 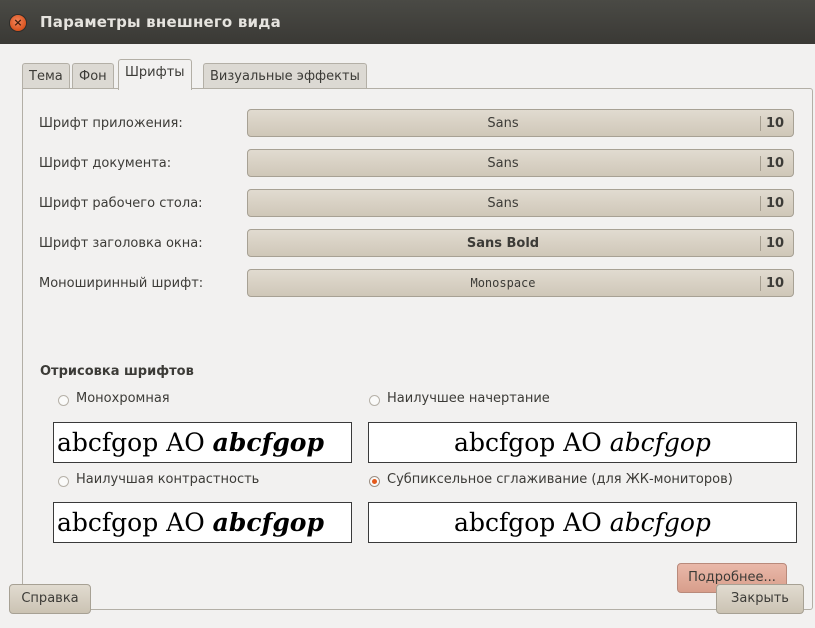 I want to click on font-label: Шрифт заголовка окна:, so click(x=121, y=243).